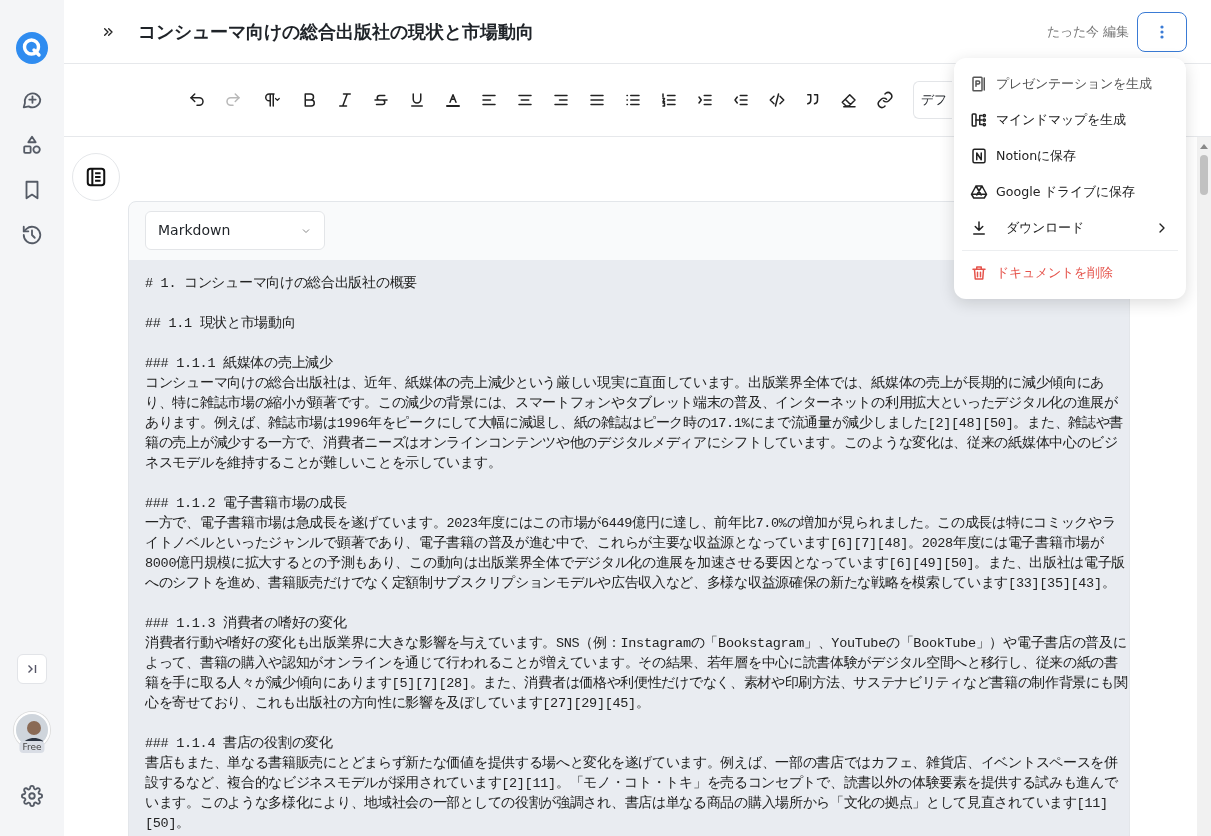 The height and width of the screenshot is (836, 1211). Describe the element at coordinates (1070, 156) in the screenshot. I see `menu-item: Notionに保存` at that location.